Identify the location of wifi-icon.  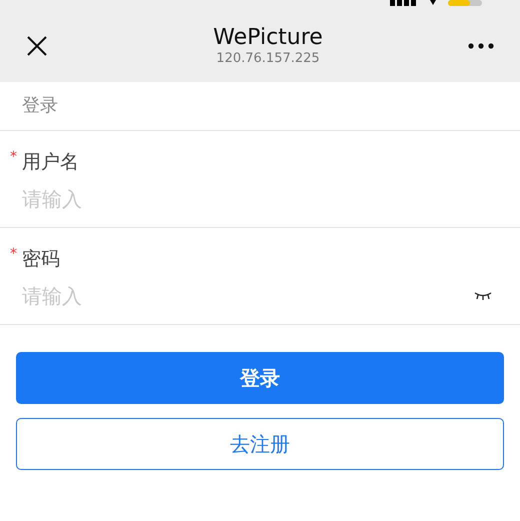
(433, 2).